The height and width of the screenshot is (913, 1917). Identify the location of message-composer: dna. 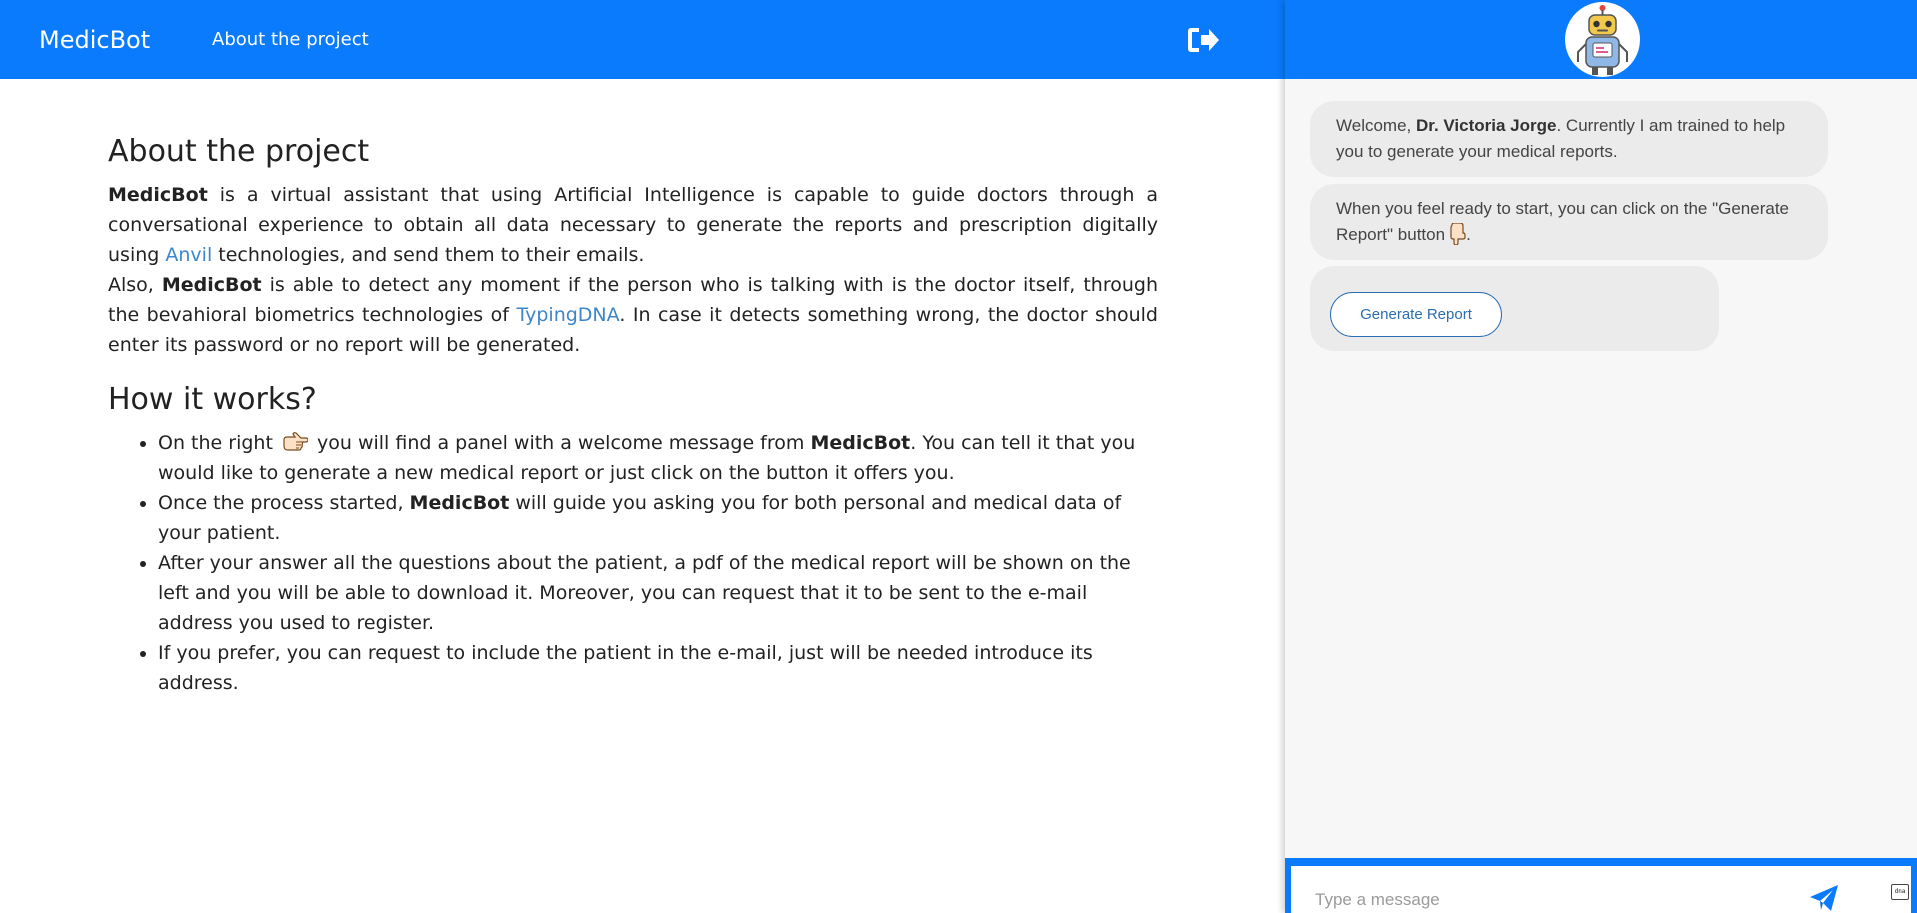
(1601, 889).